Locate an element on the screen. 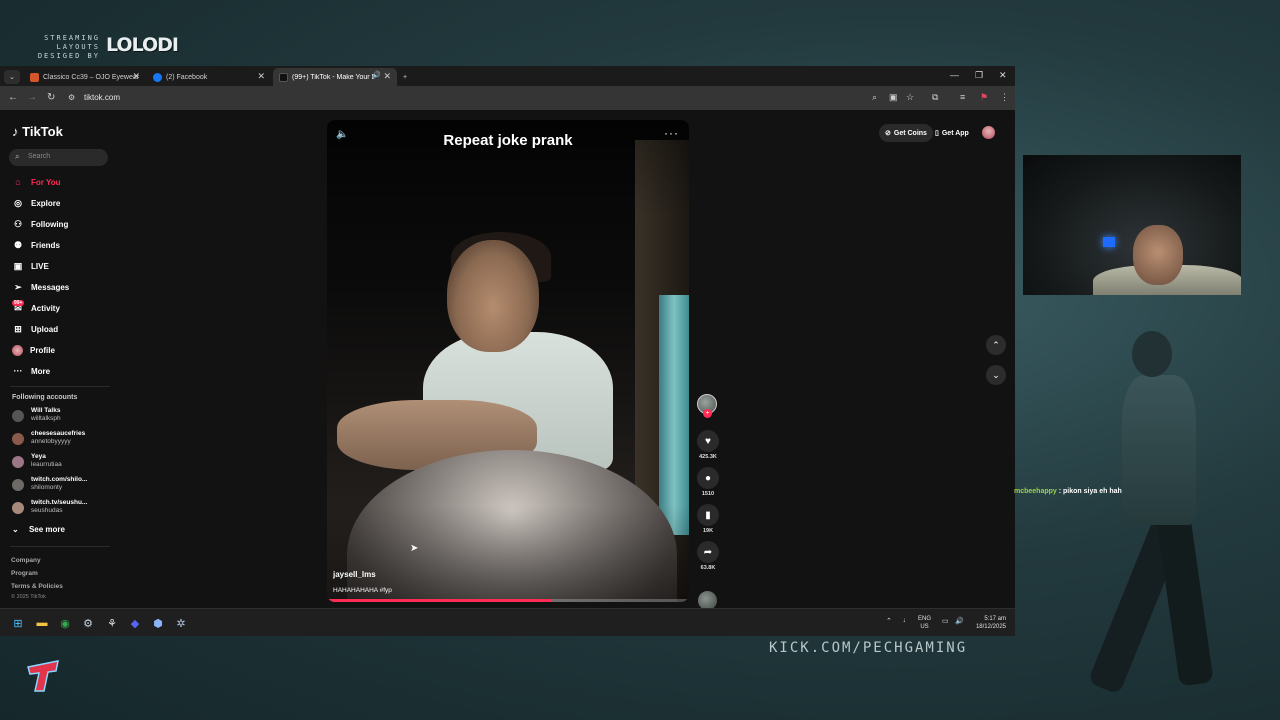 The image size is (1280, 720). region-code: US is located at coordinates (924, 627).